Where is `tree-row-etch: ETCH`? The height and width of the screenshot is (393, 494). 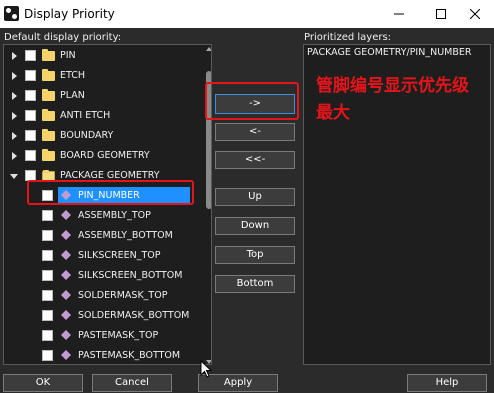
tree-row-etch: ETCH is located at coordinates (104, 76).